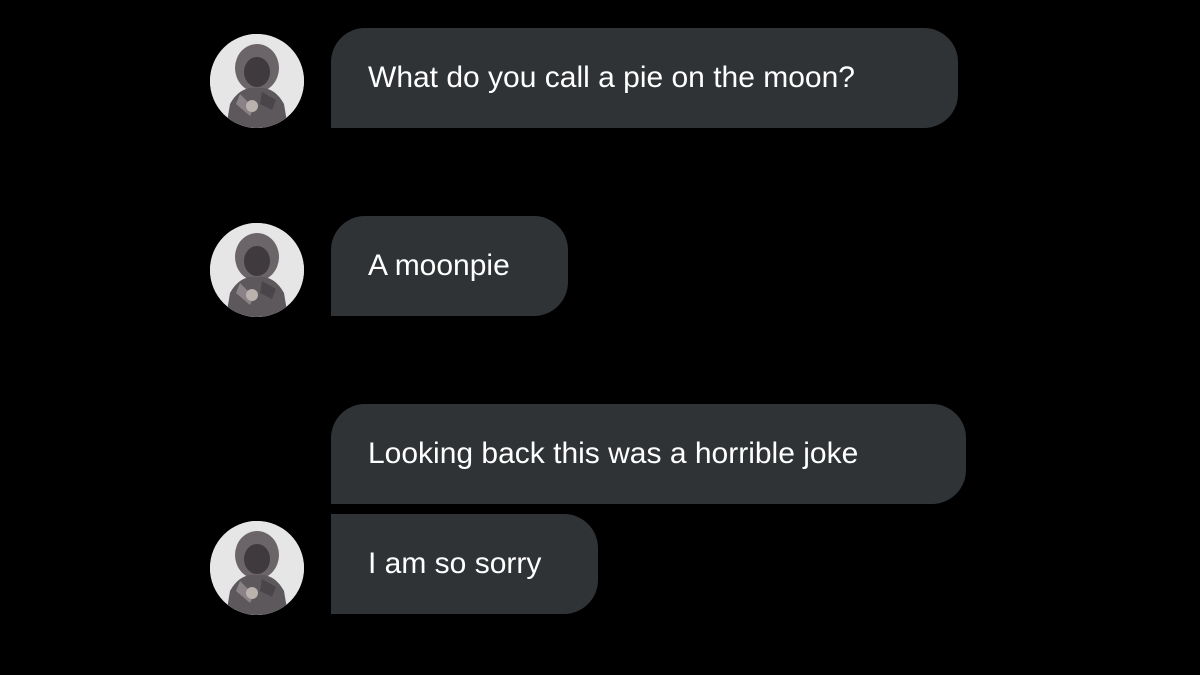 The image size is (1200, 675). Describe the element at coordinates (611, 77) in the screenshot. I see `message-text: What do you call a pie on the moon?` at that location.